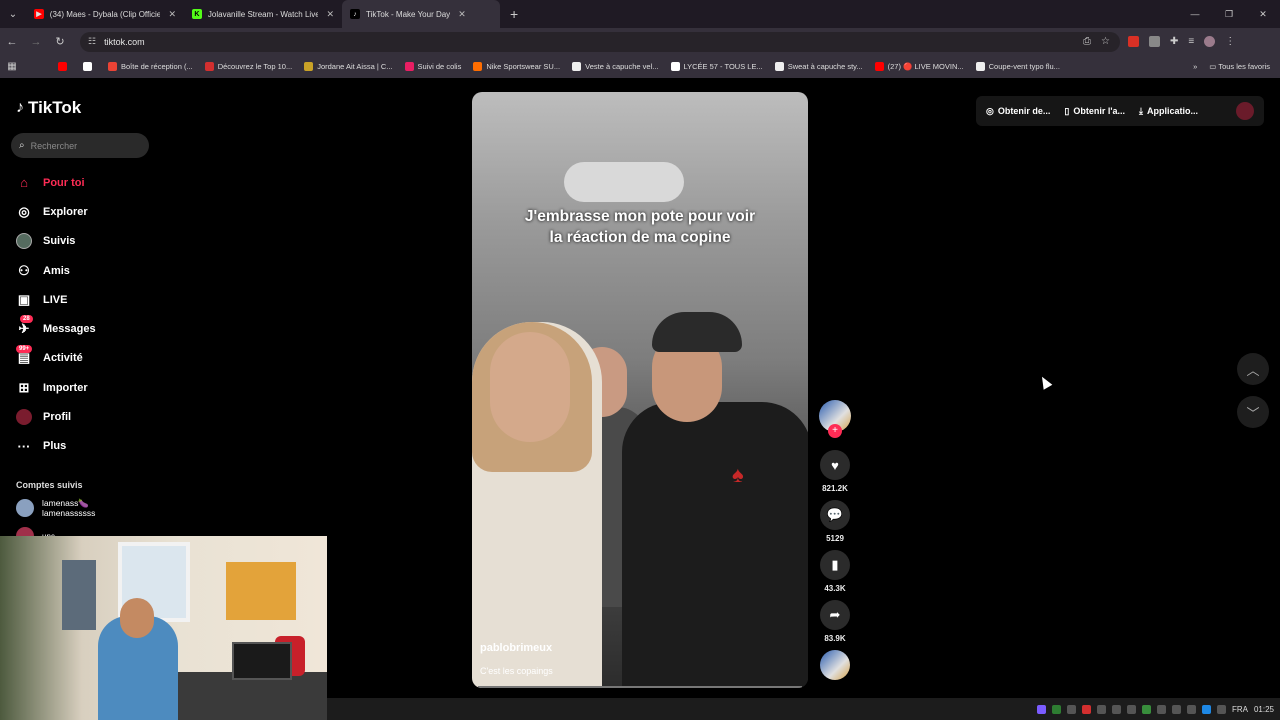 This screenshot has height=720, width=1280. I want to click on music-disc-icon, so click(835, 665).